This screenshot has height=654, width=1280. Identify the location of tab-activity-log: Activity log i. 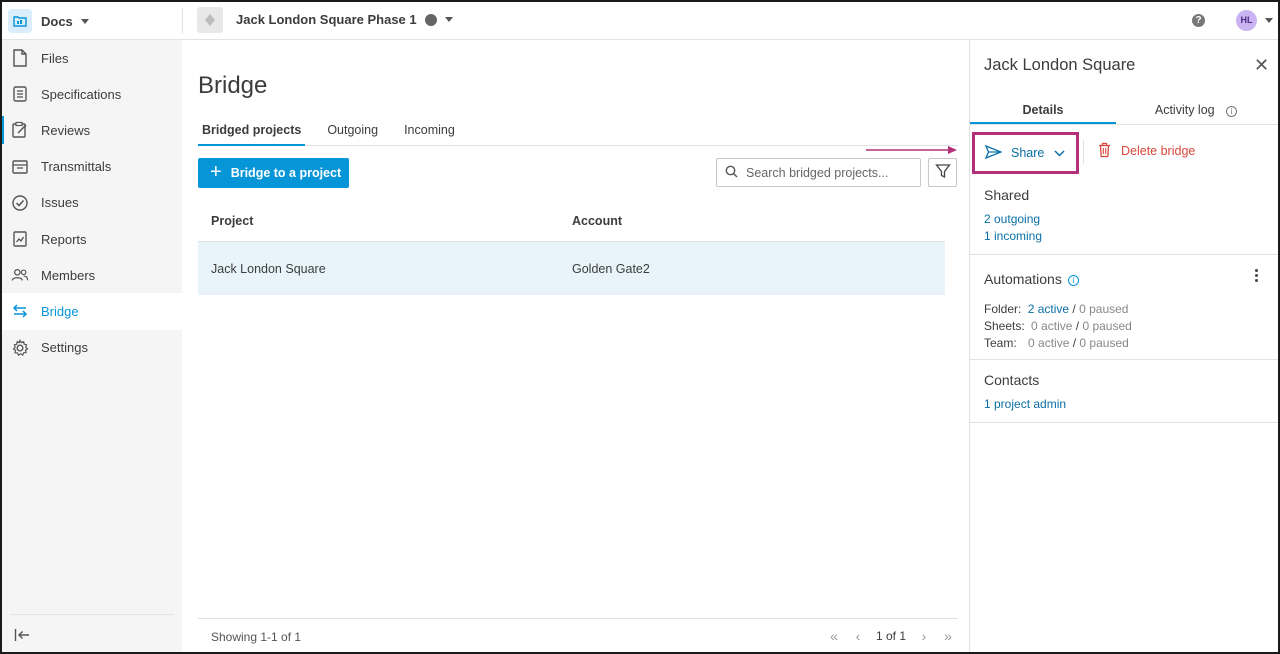
(1196, 111).